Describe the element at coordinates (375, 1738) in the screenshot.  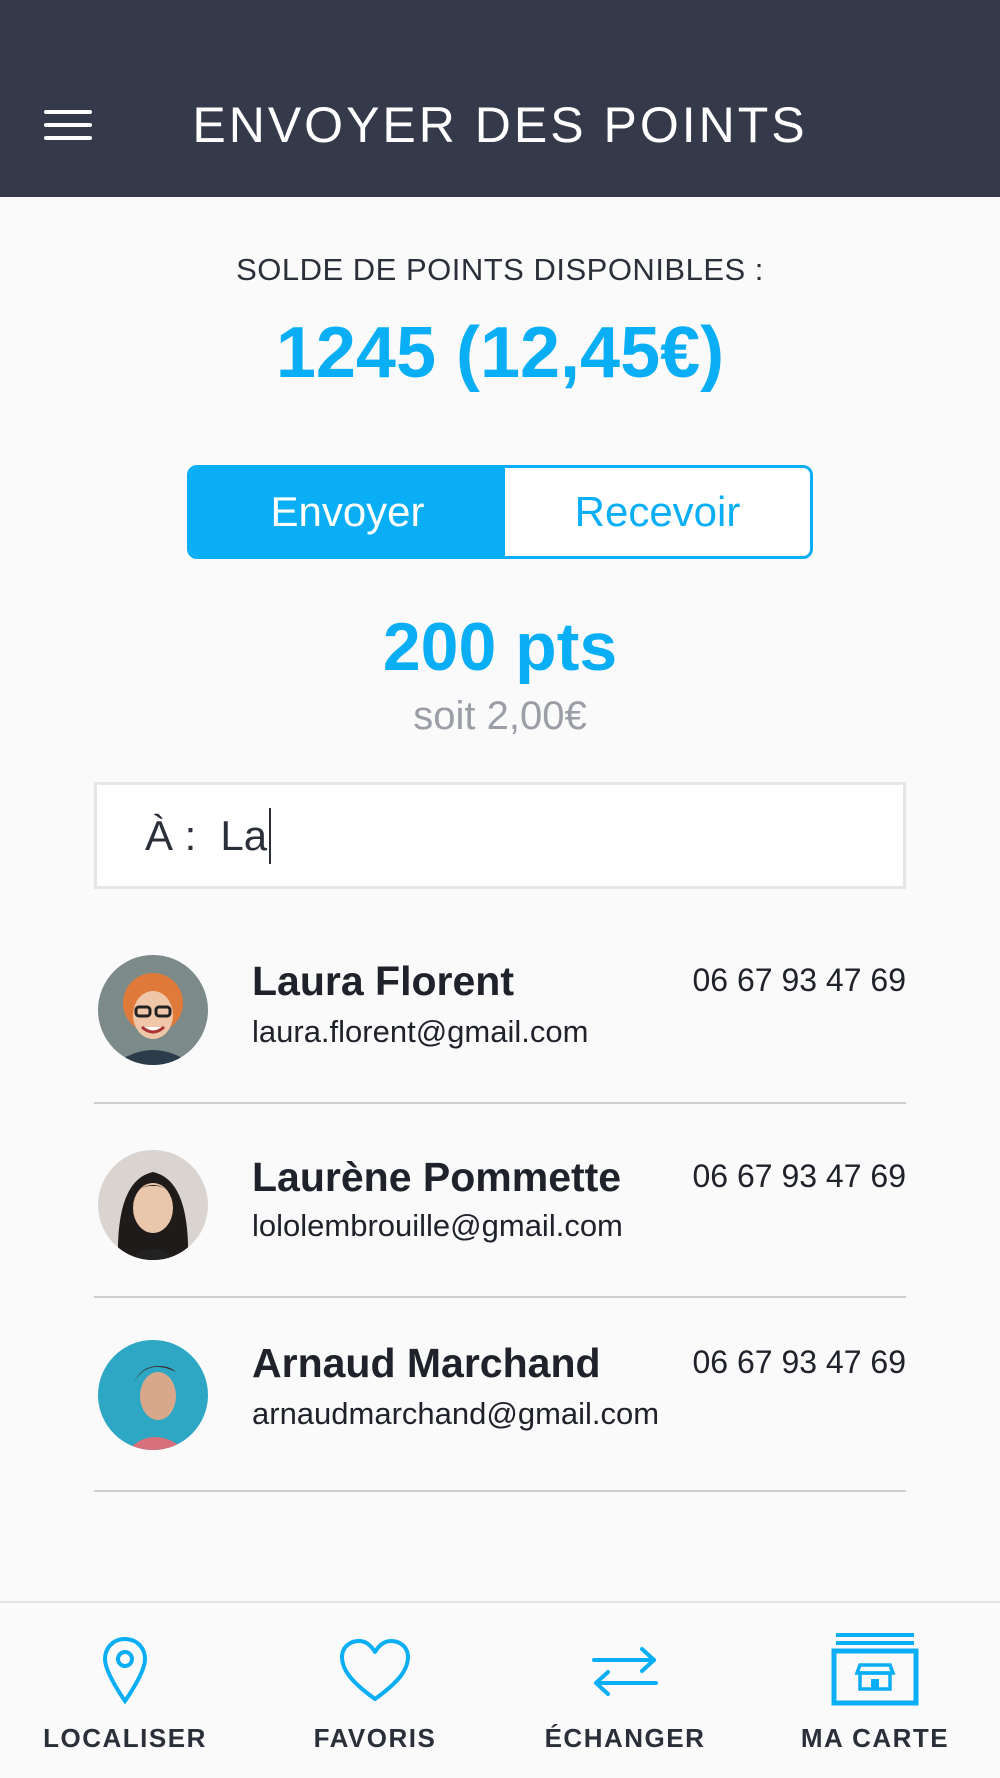
I see `tab-label: FAVORIS` at that location.